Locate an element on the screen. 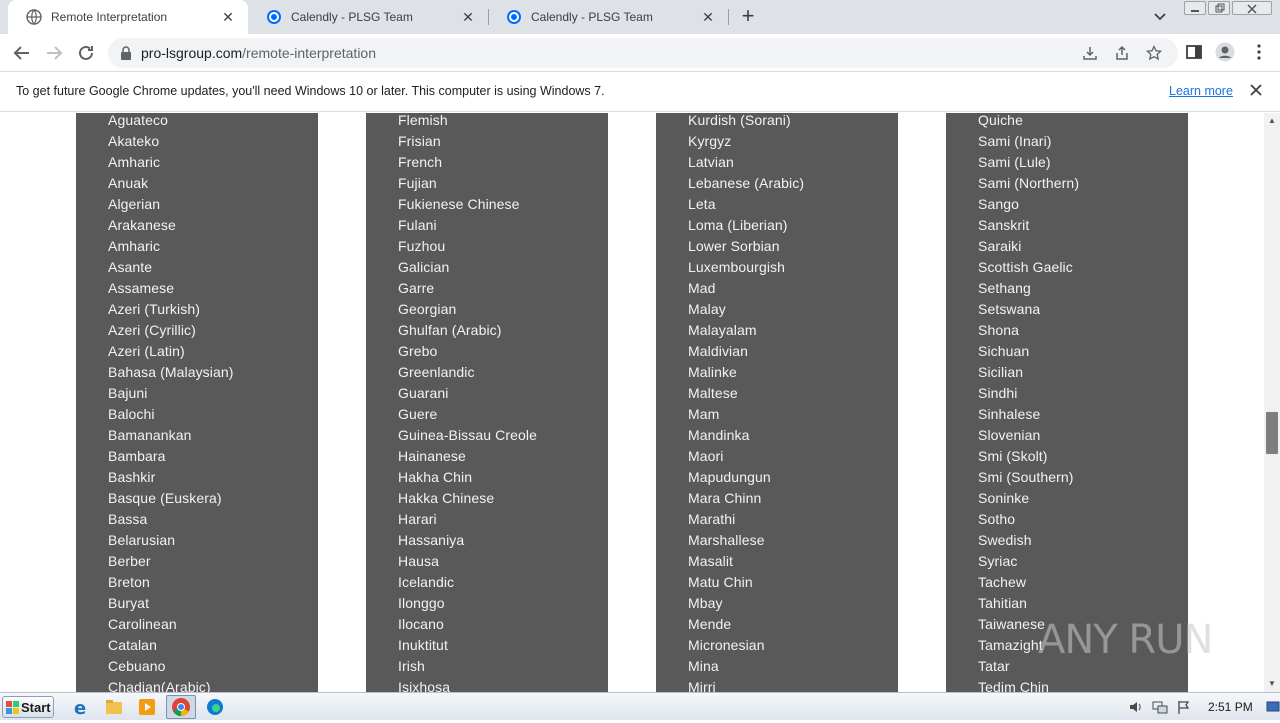  page-scrollbar: ▲ ▼ is located at coordinates (1272, 402).